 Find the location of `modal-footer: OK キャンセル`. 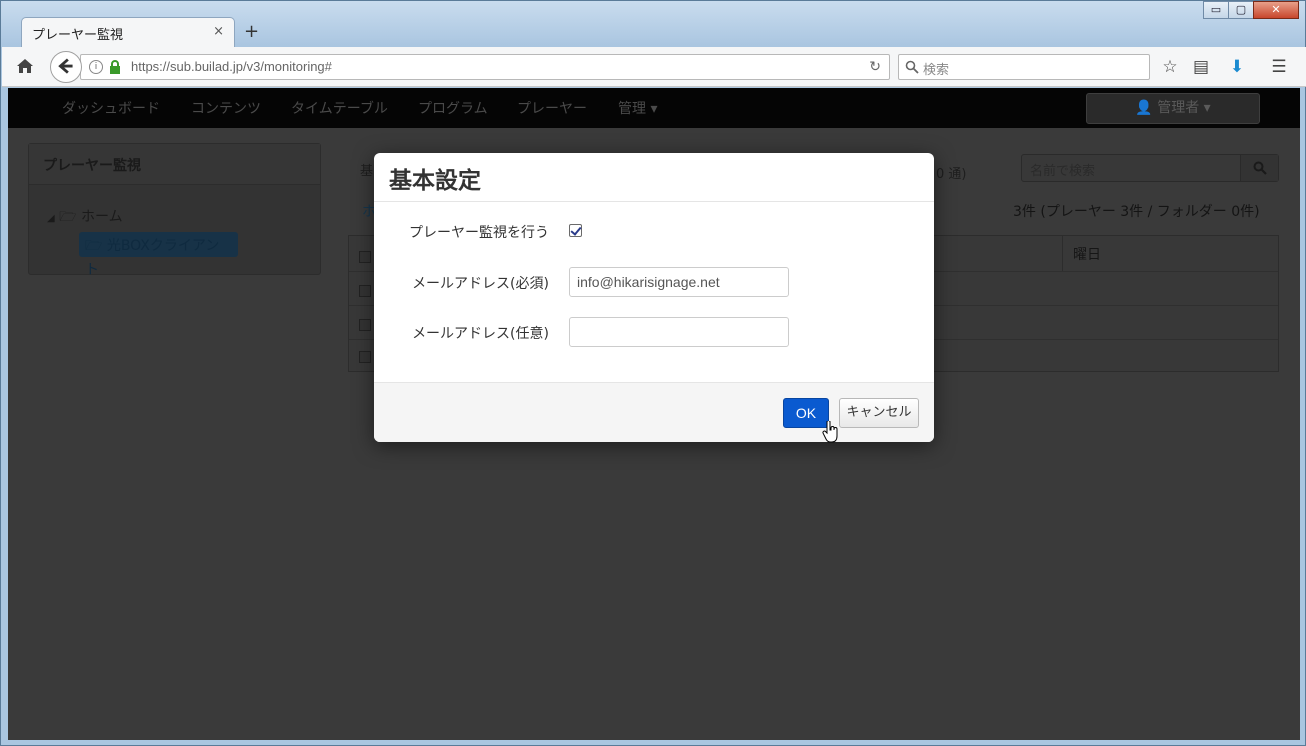

modal-footer: OK キャンセル is located at coordinates (654, 412).